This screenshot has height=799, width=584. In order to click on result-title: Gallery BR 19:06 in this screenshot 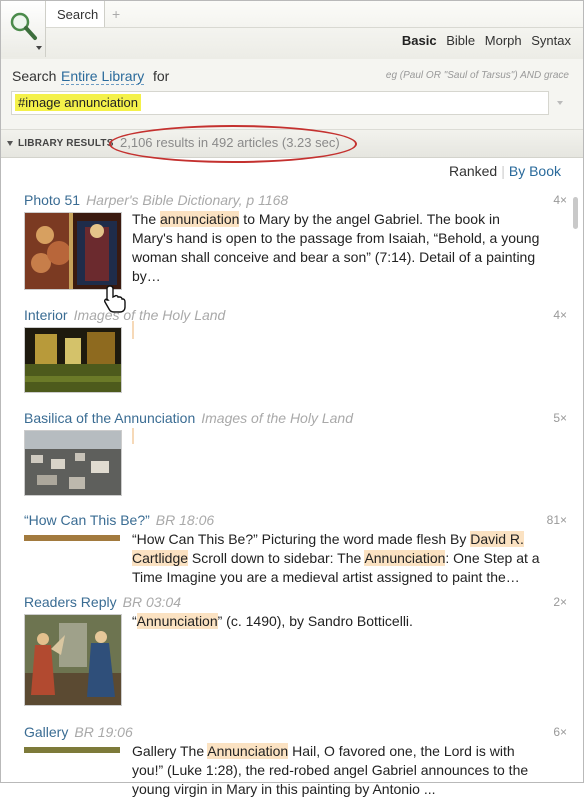, I will do `click(78, 732)`.